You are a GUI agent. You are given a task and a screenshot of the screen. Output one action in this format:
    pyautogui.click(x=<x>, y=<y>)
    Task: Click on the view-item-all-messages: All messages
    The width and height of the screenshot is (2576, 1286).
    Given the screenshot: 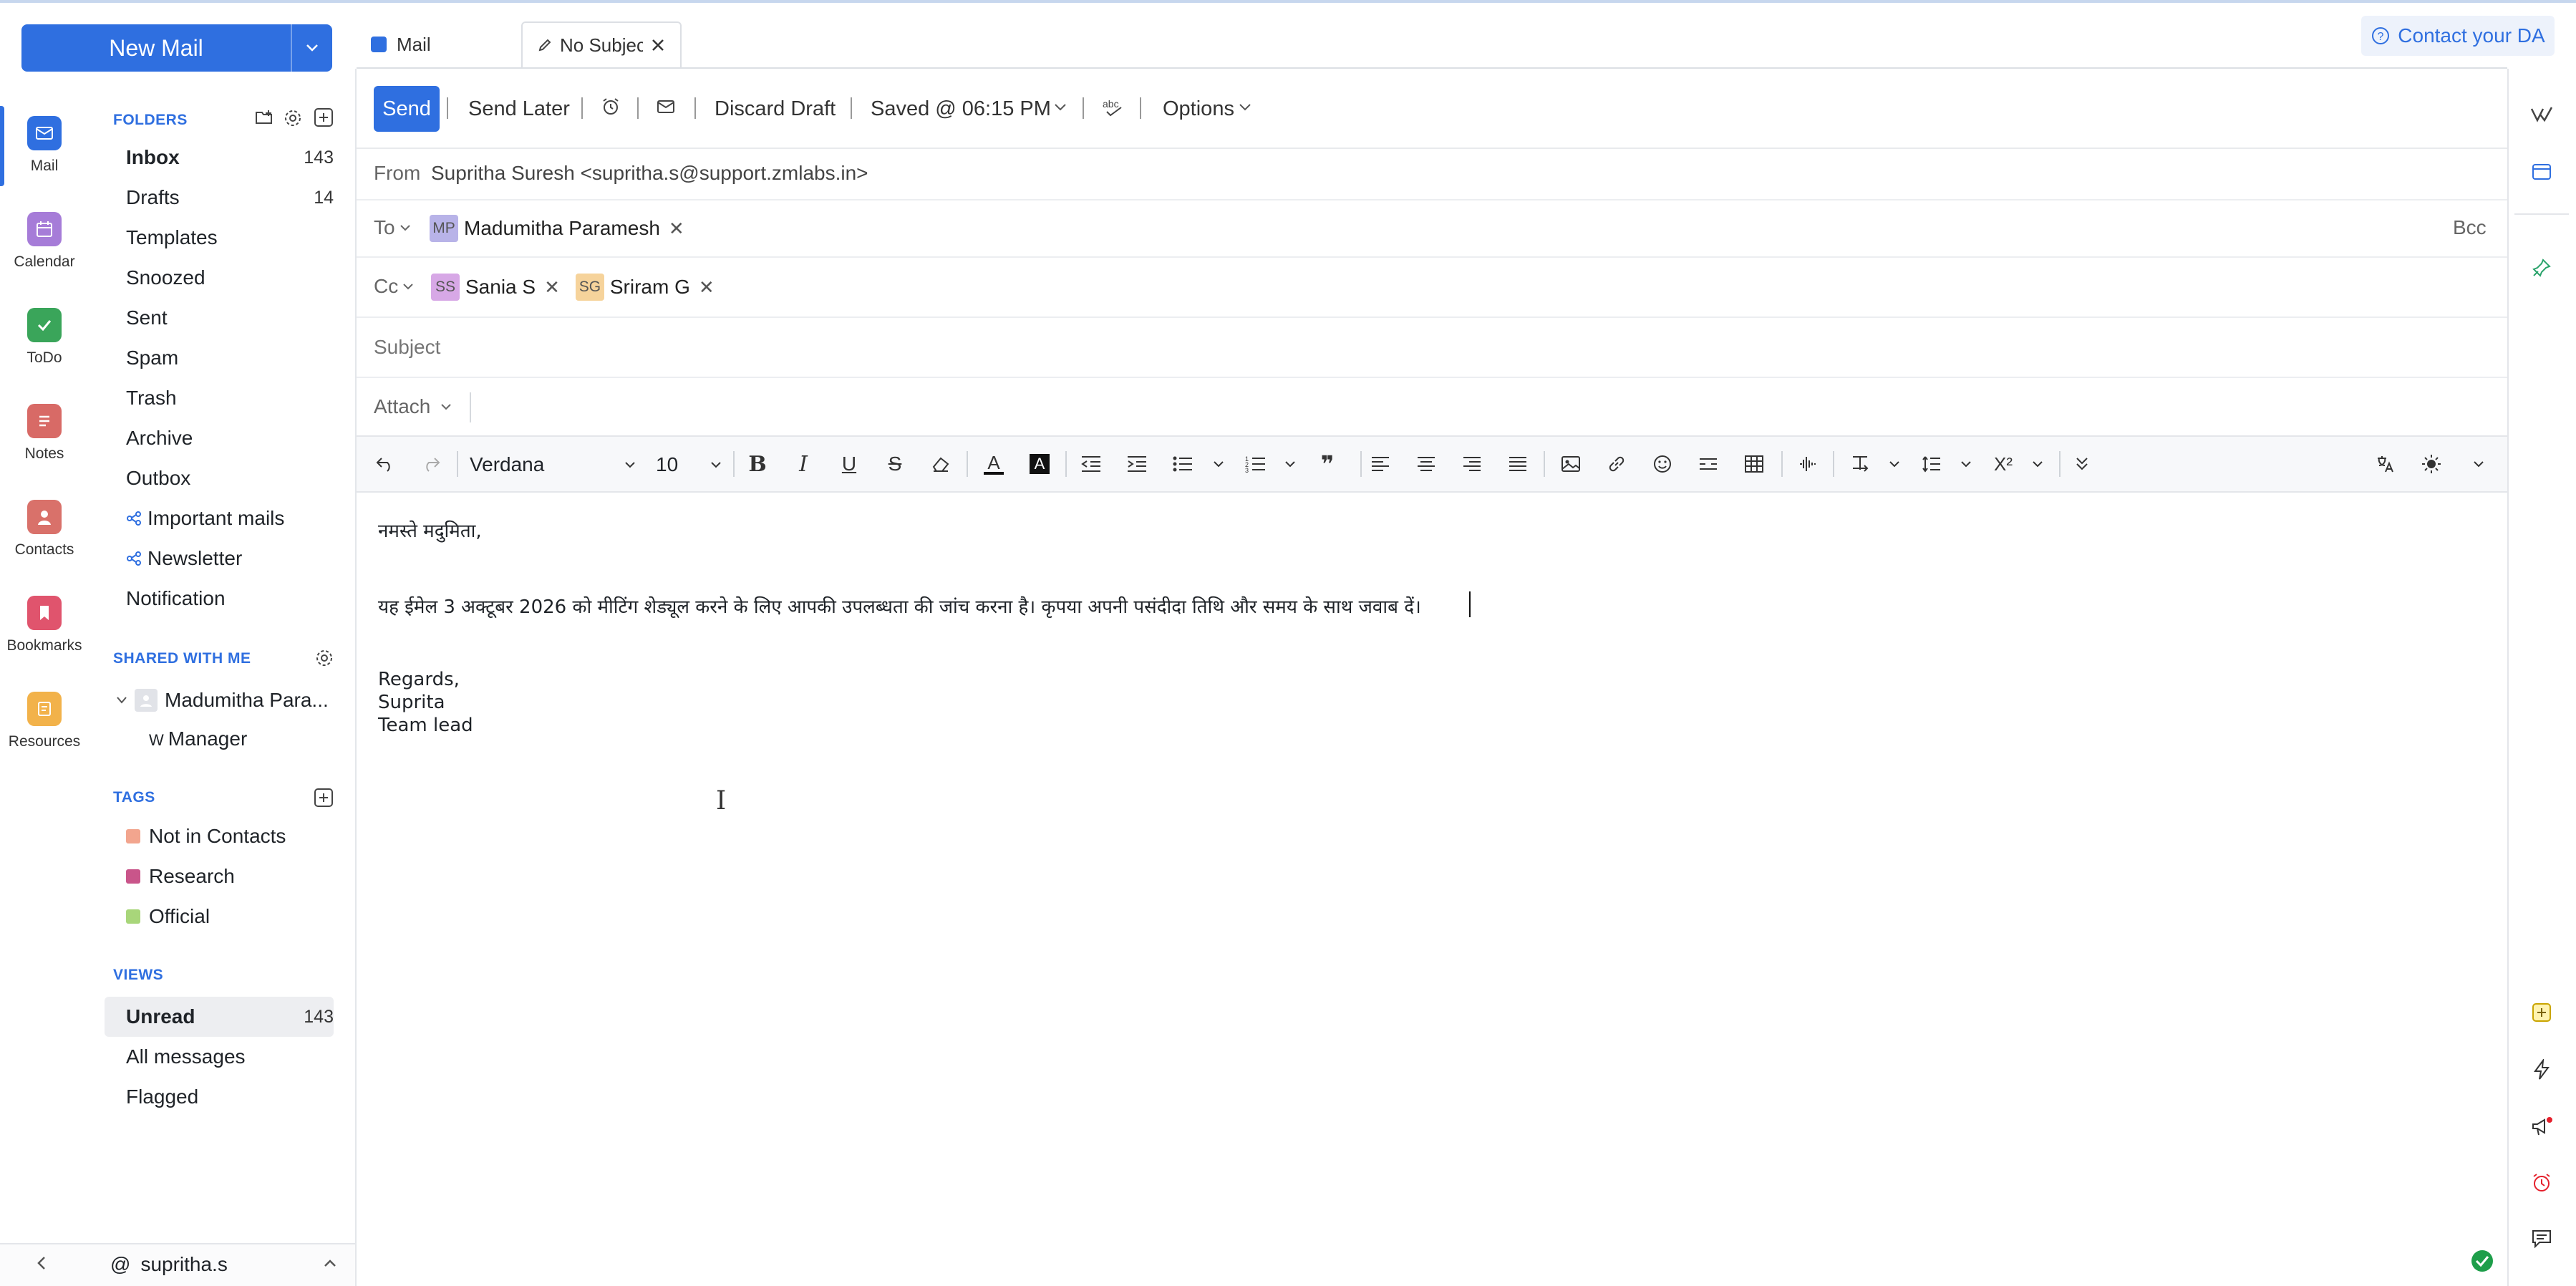 What is the action you would take?
    pyautogui.click(x=230, y=1056)
    